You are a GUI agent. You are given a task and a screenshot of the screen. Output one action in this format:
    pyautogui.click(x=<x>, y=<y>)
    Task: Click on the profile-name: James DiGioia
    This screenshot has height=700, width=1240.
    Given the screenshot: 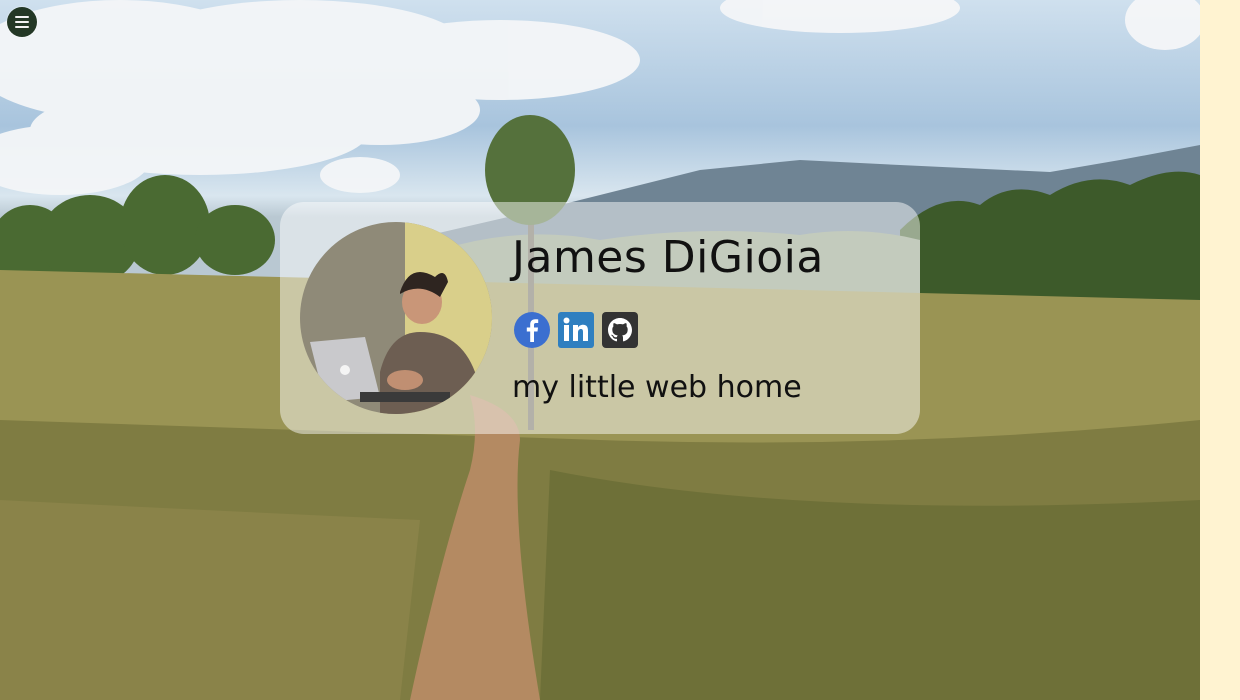 What is the action you would take?
    pyautogui.click(x=668, y=257)
    